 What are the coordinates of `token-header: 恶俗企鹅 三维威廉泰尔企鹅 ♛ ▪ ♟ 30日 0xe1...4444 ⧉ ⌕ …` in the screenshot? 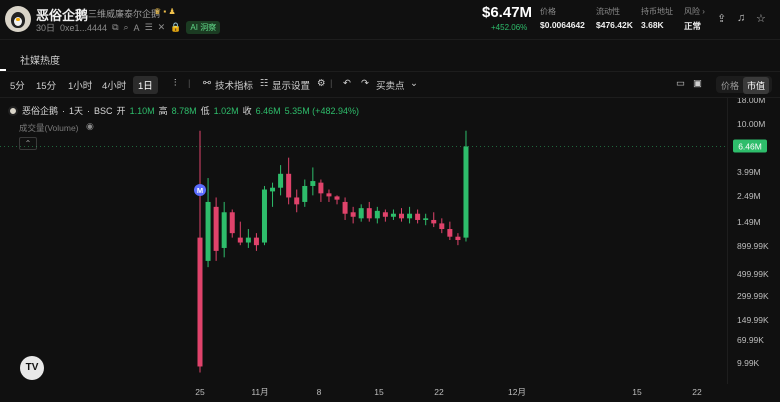 It's located at (390, 20).